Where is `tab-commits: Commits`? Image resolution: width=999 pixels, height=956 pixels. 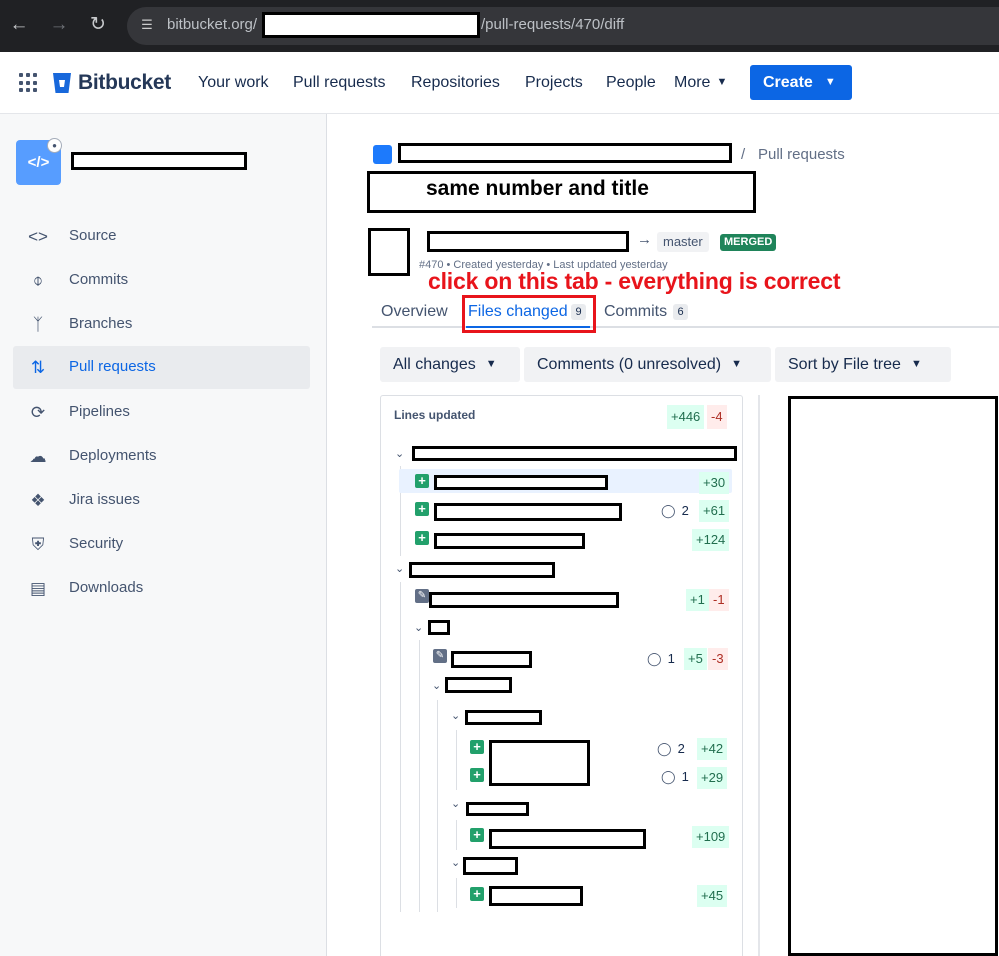 tab-commits: Commits is located at coordinates (635, 312).